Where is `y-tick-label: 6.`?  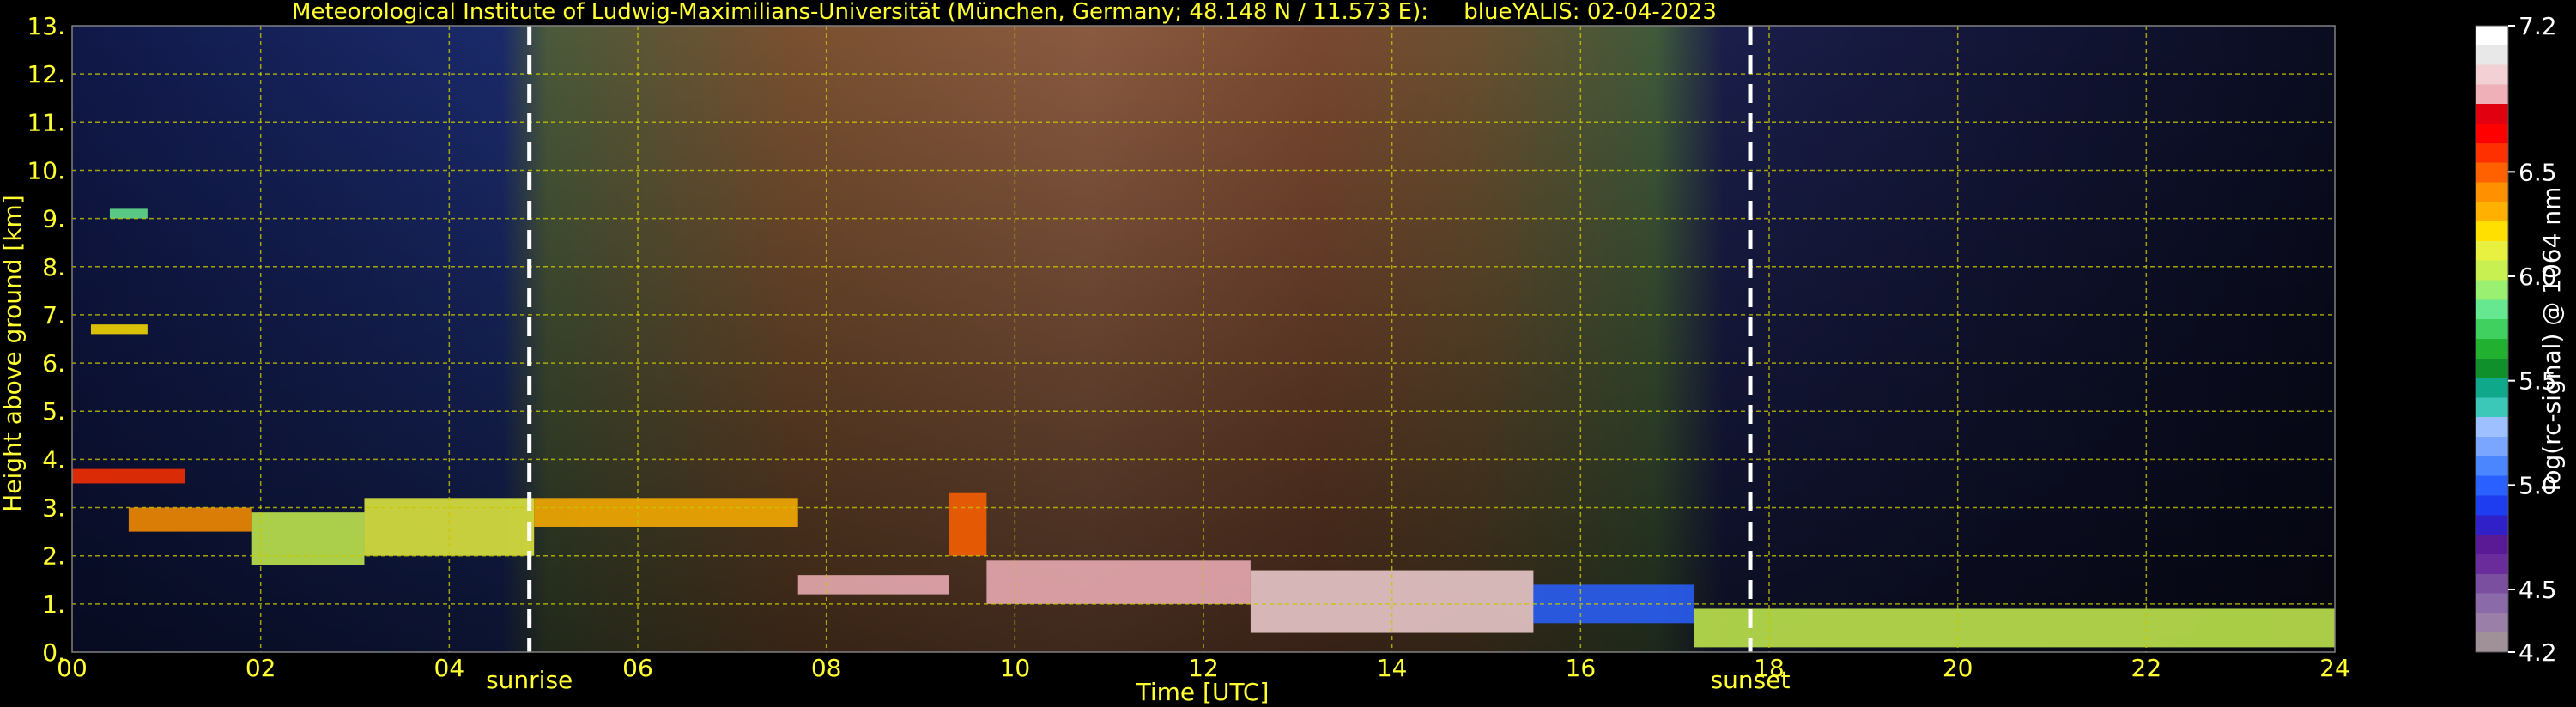
y-tick-label: 6. is located at coordinates (53, 363).